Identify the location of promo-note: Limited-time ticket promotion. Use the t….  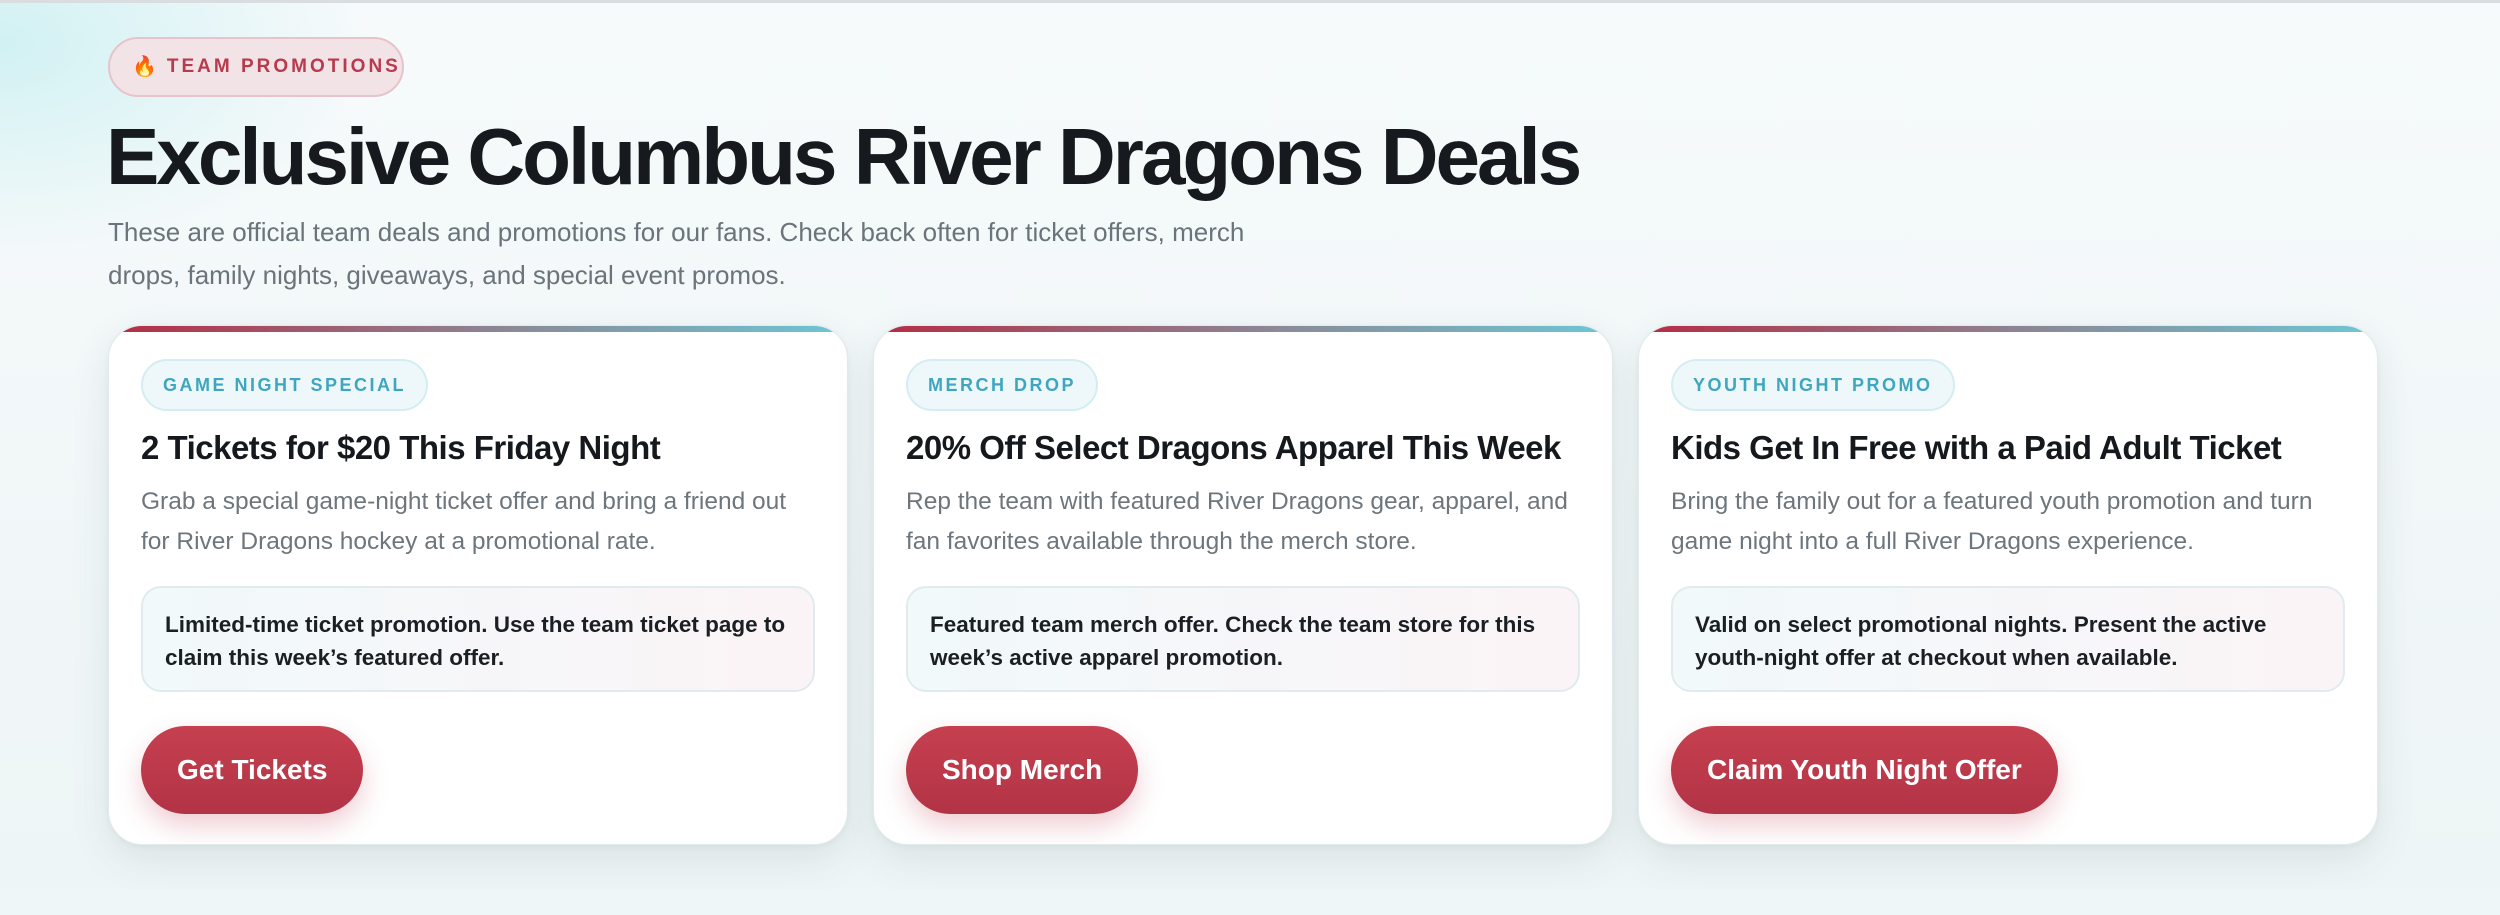
(478, 639).